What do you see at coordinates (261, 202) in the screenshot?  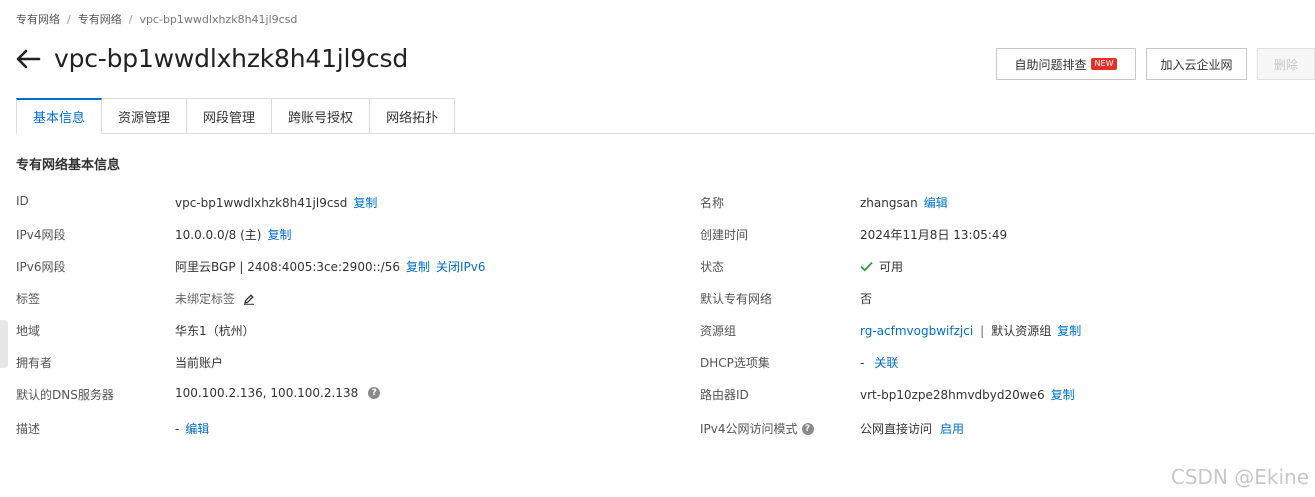 I see `id-value: vpc-bp1wwdlxhzk8h41jl9csd` at bounding box center [261, 202].